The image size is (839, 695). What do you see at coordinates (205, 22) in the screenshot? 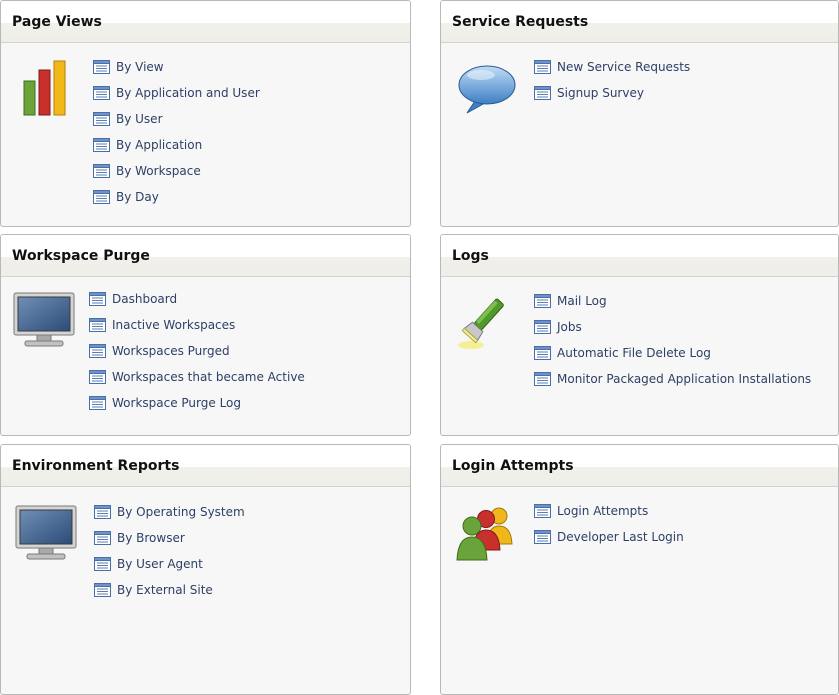
I see `panel-header: Page Views` at bounding box center [205, 22].